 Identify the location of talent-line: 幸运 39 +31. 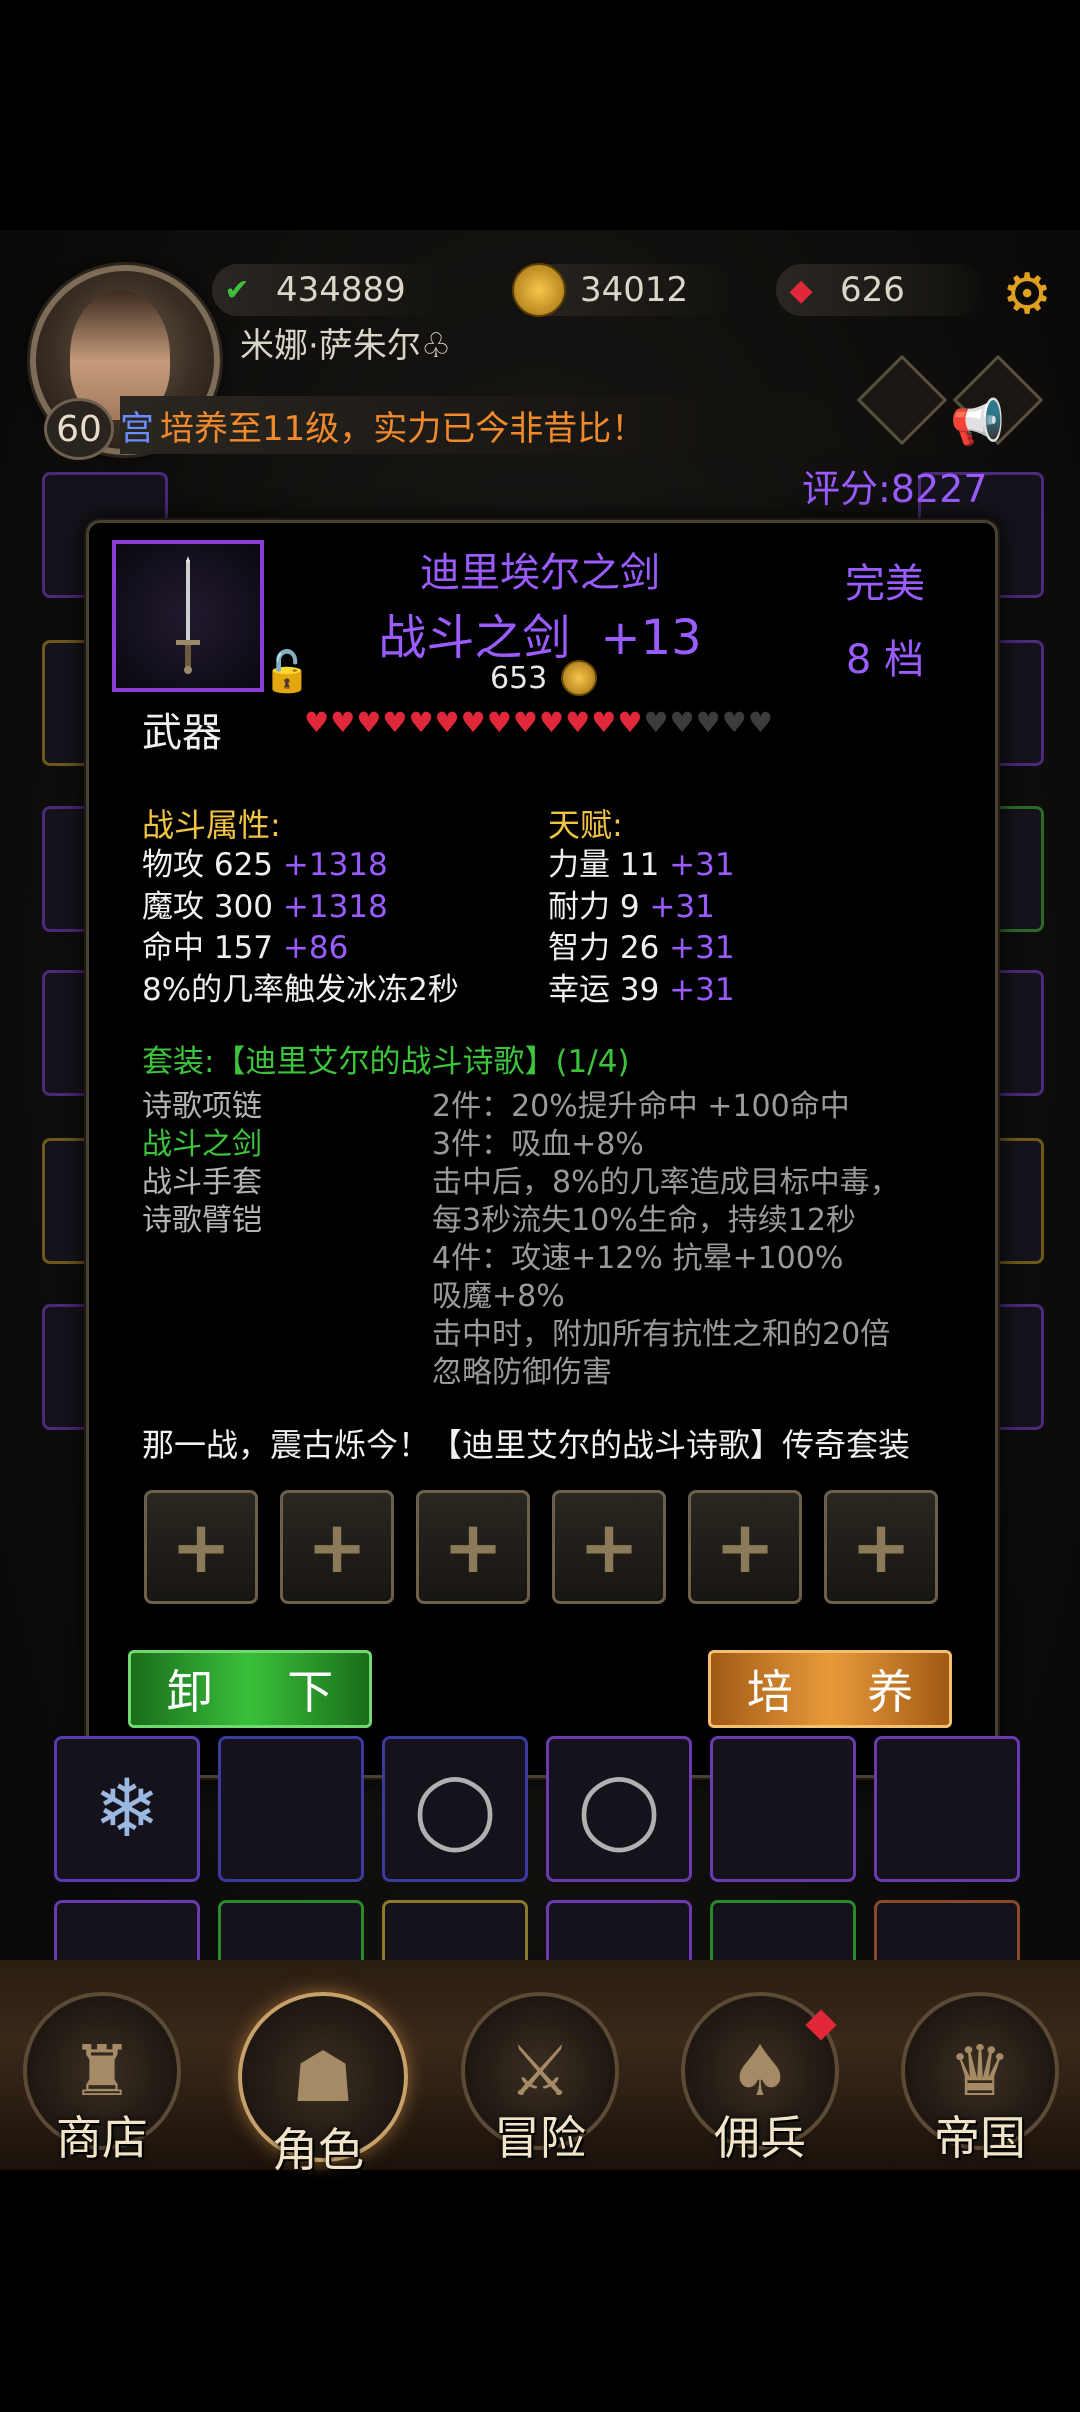
(641, 991).